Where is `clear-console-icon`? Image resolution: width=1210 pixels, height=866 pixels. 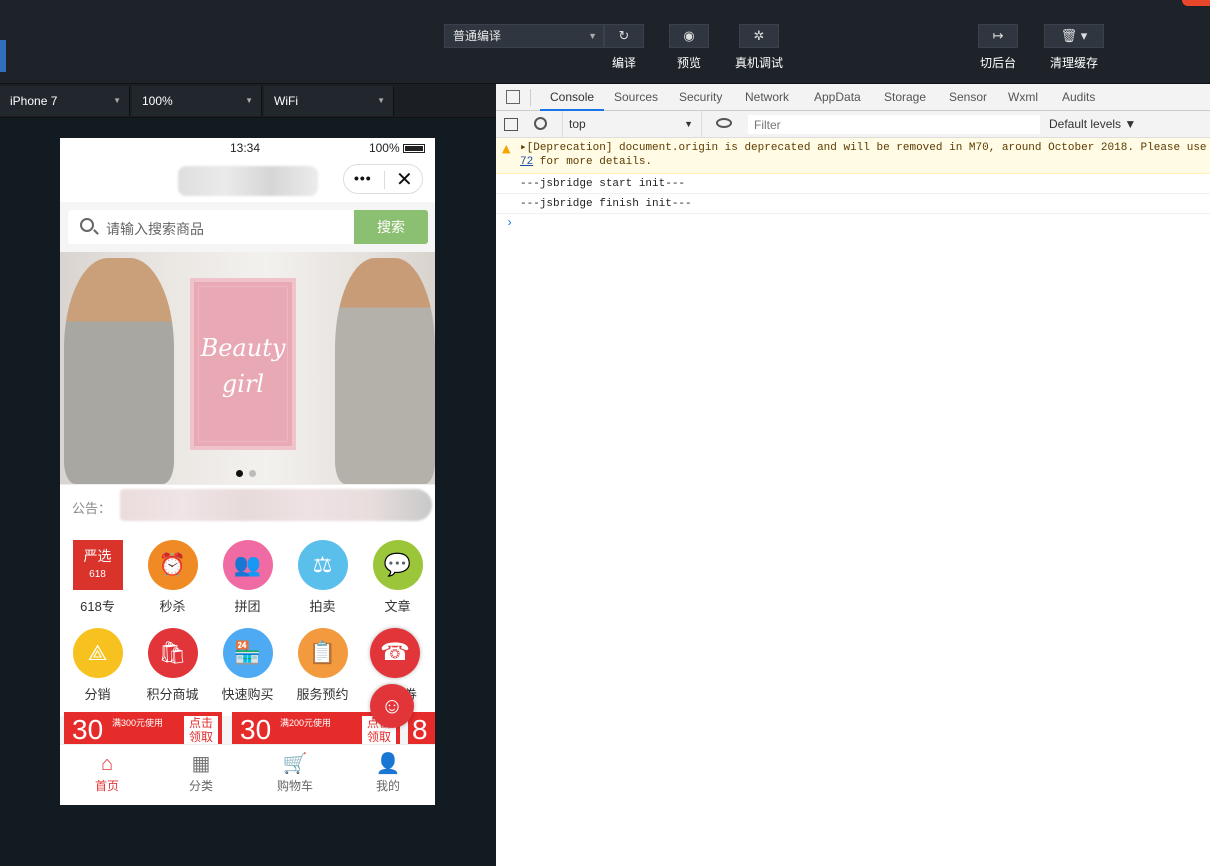 clear-console-icon is located at coordinates (540, 123).